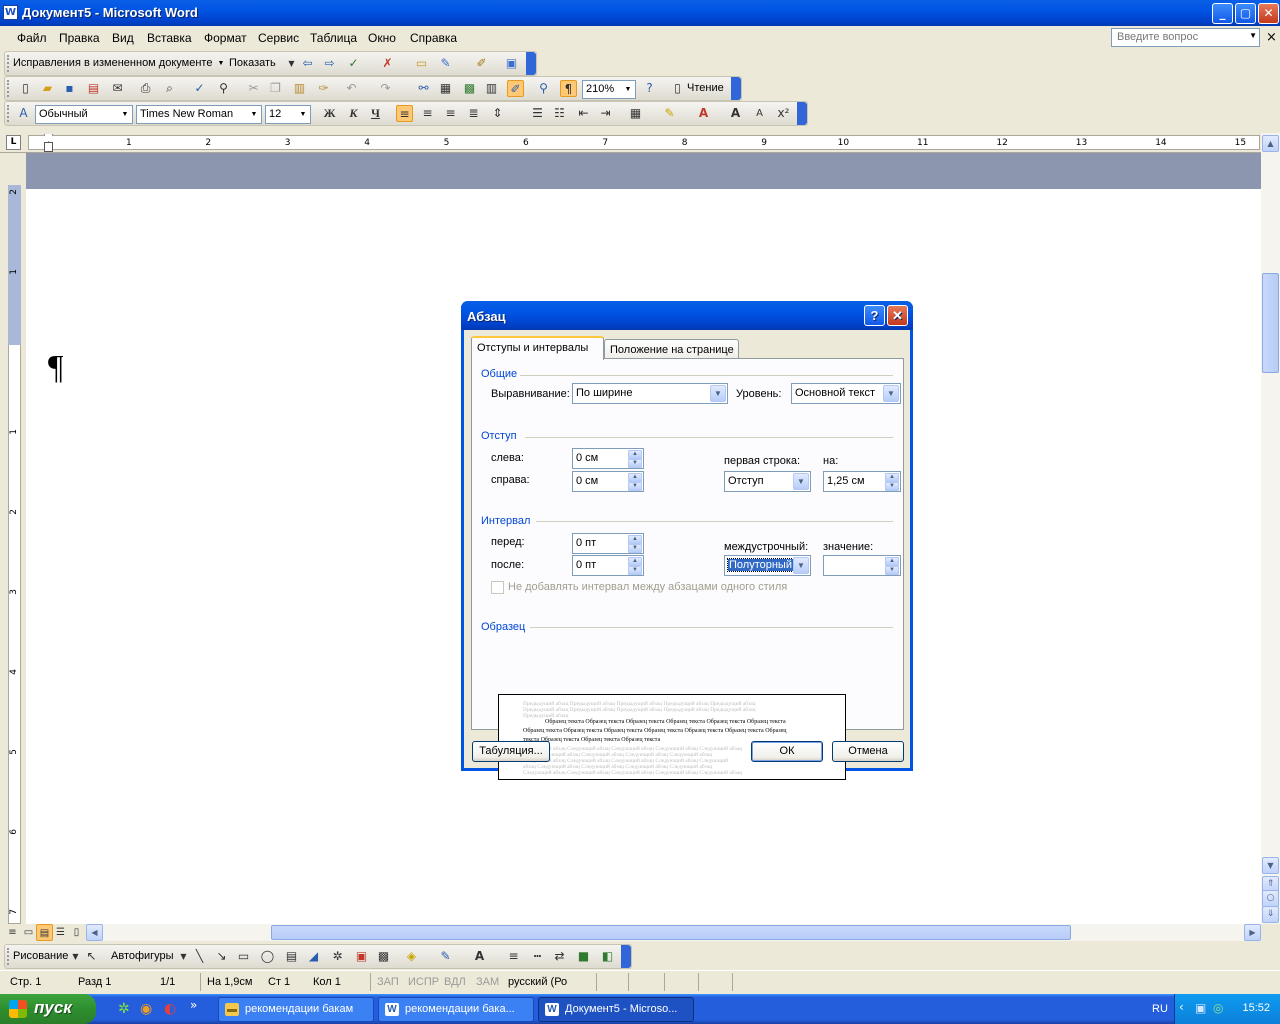  Describe the element at coordinates (1270, 914) in the screenshot. I see `next-page-button: ⇓` at that location.